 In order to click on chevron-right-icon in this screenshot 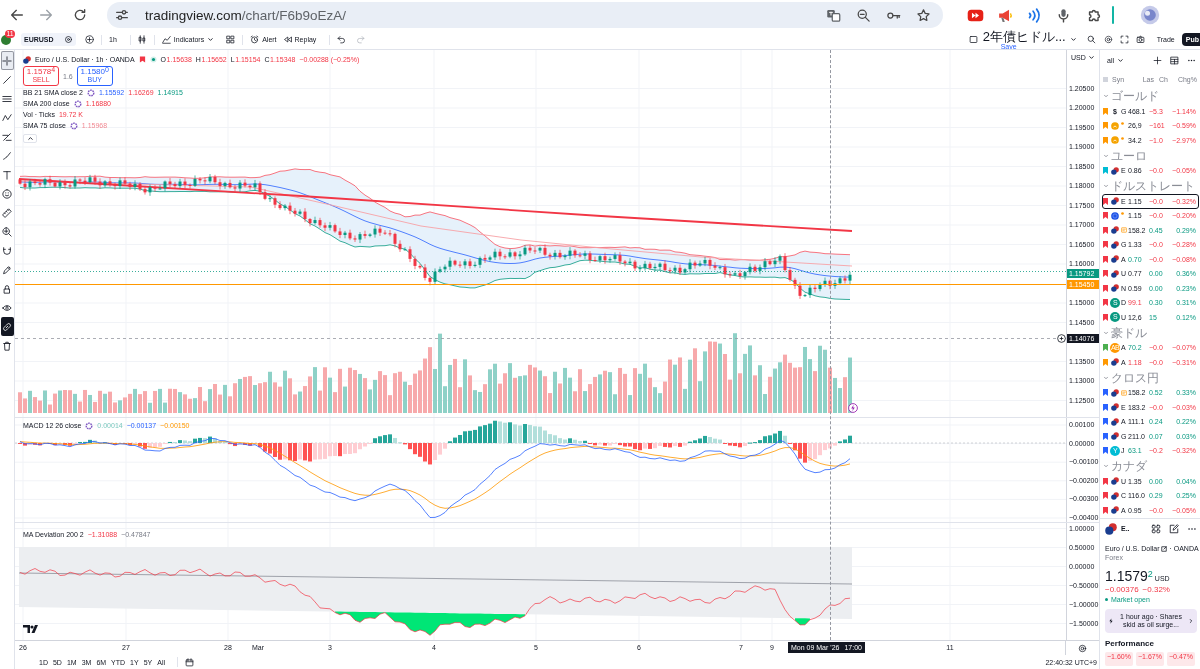, I will do `click(1191, 620)`.